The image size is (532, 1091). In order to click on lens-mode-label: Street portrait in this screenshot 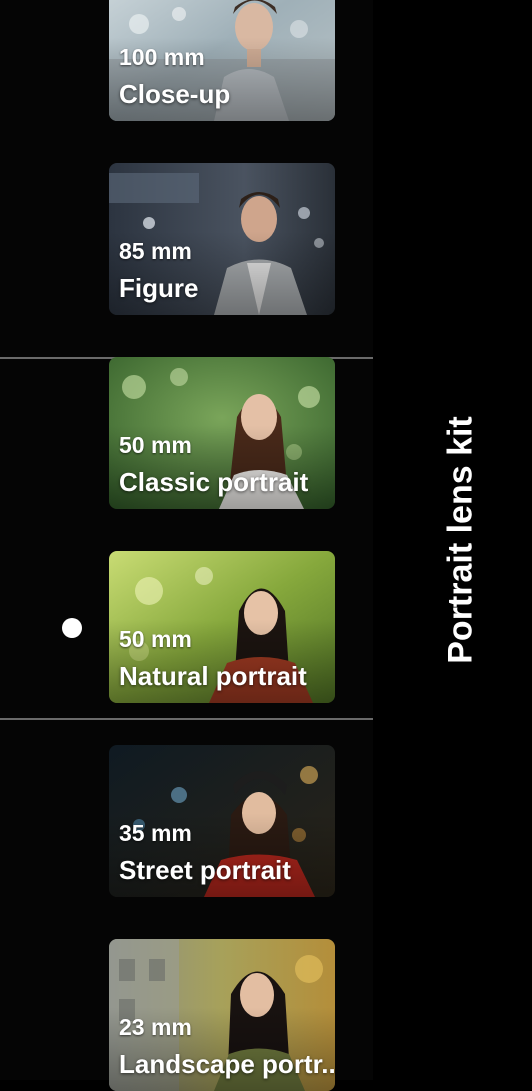, I will do `click(205, 870)`.